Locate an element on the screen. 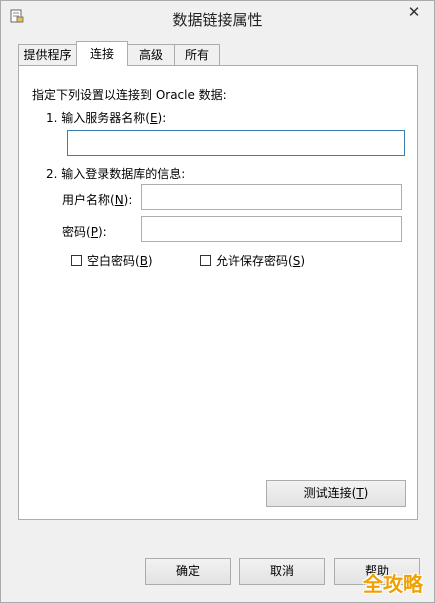 The width and height of the screenshot is (435, 603). blank-password-checkbox: 空白密码(B) is located at coordinates (112, 260).